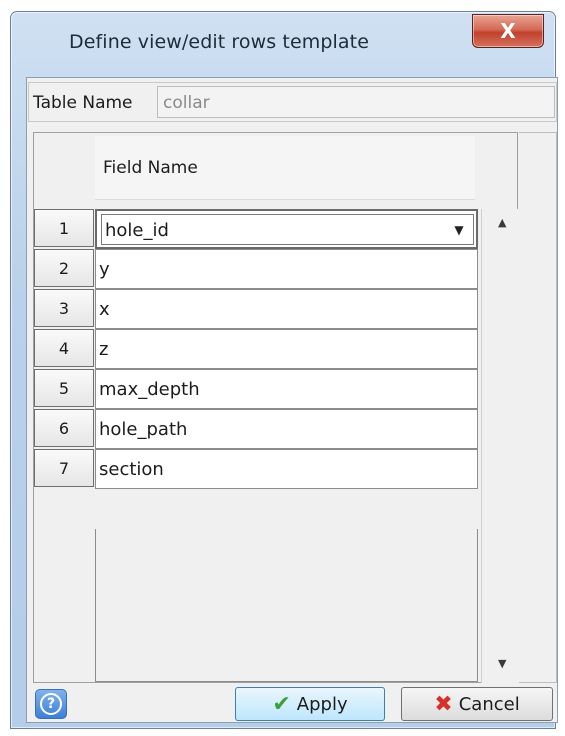 The height and width of the screenshot is (736, 565). Describe the element at coordinates (83, 103) in the screenshot. I see `table-name-label: Table Name` at that location.